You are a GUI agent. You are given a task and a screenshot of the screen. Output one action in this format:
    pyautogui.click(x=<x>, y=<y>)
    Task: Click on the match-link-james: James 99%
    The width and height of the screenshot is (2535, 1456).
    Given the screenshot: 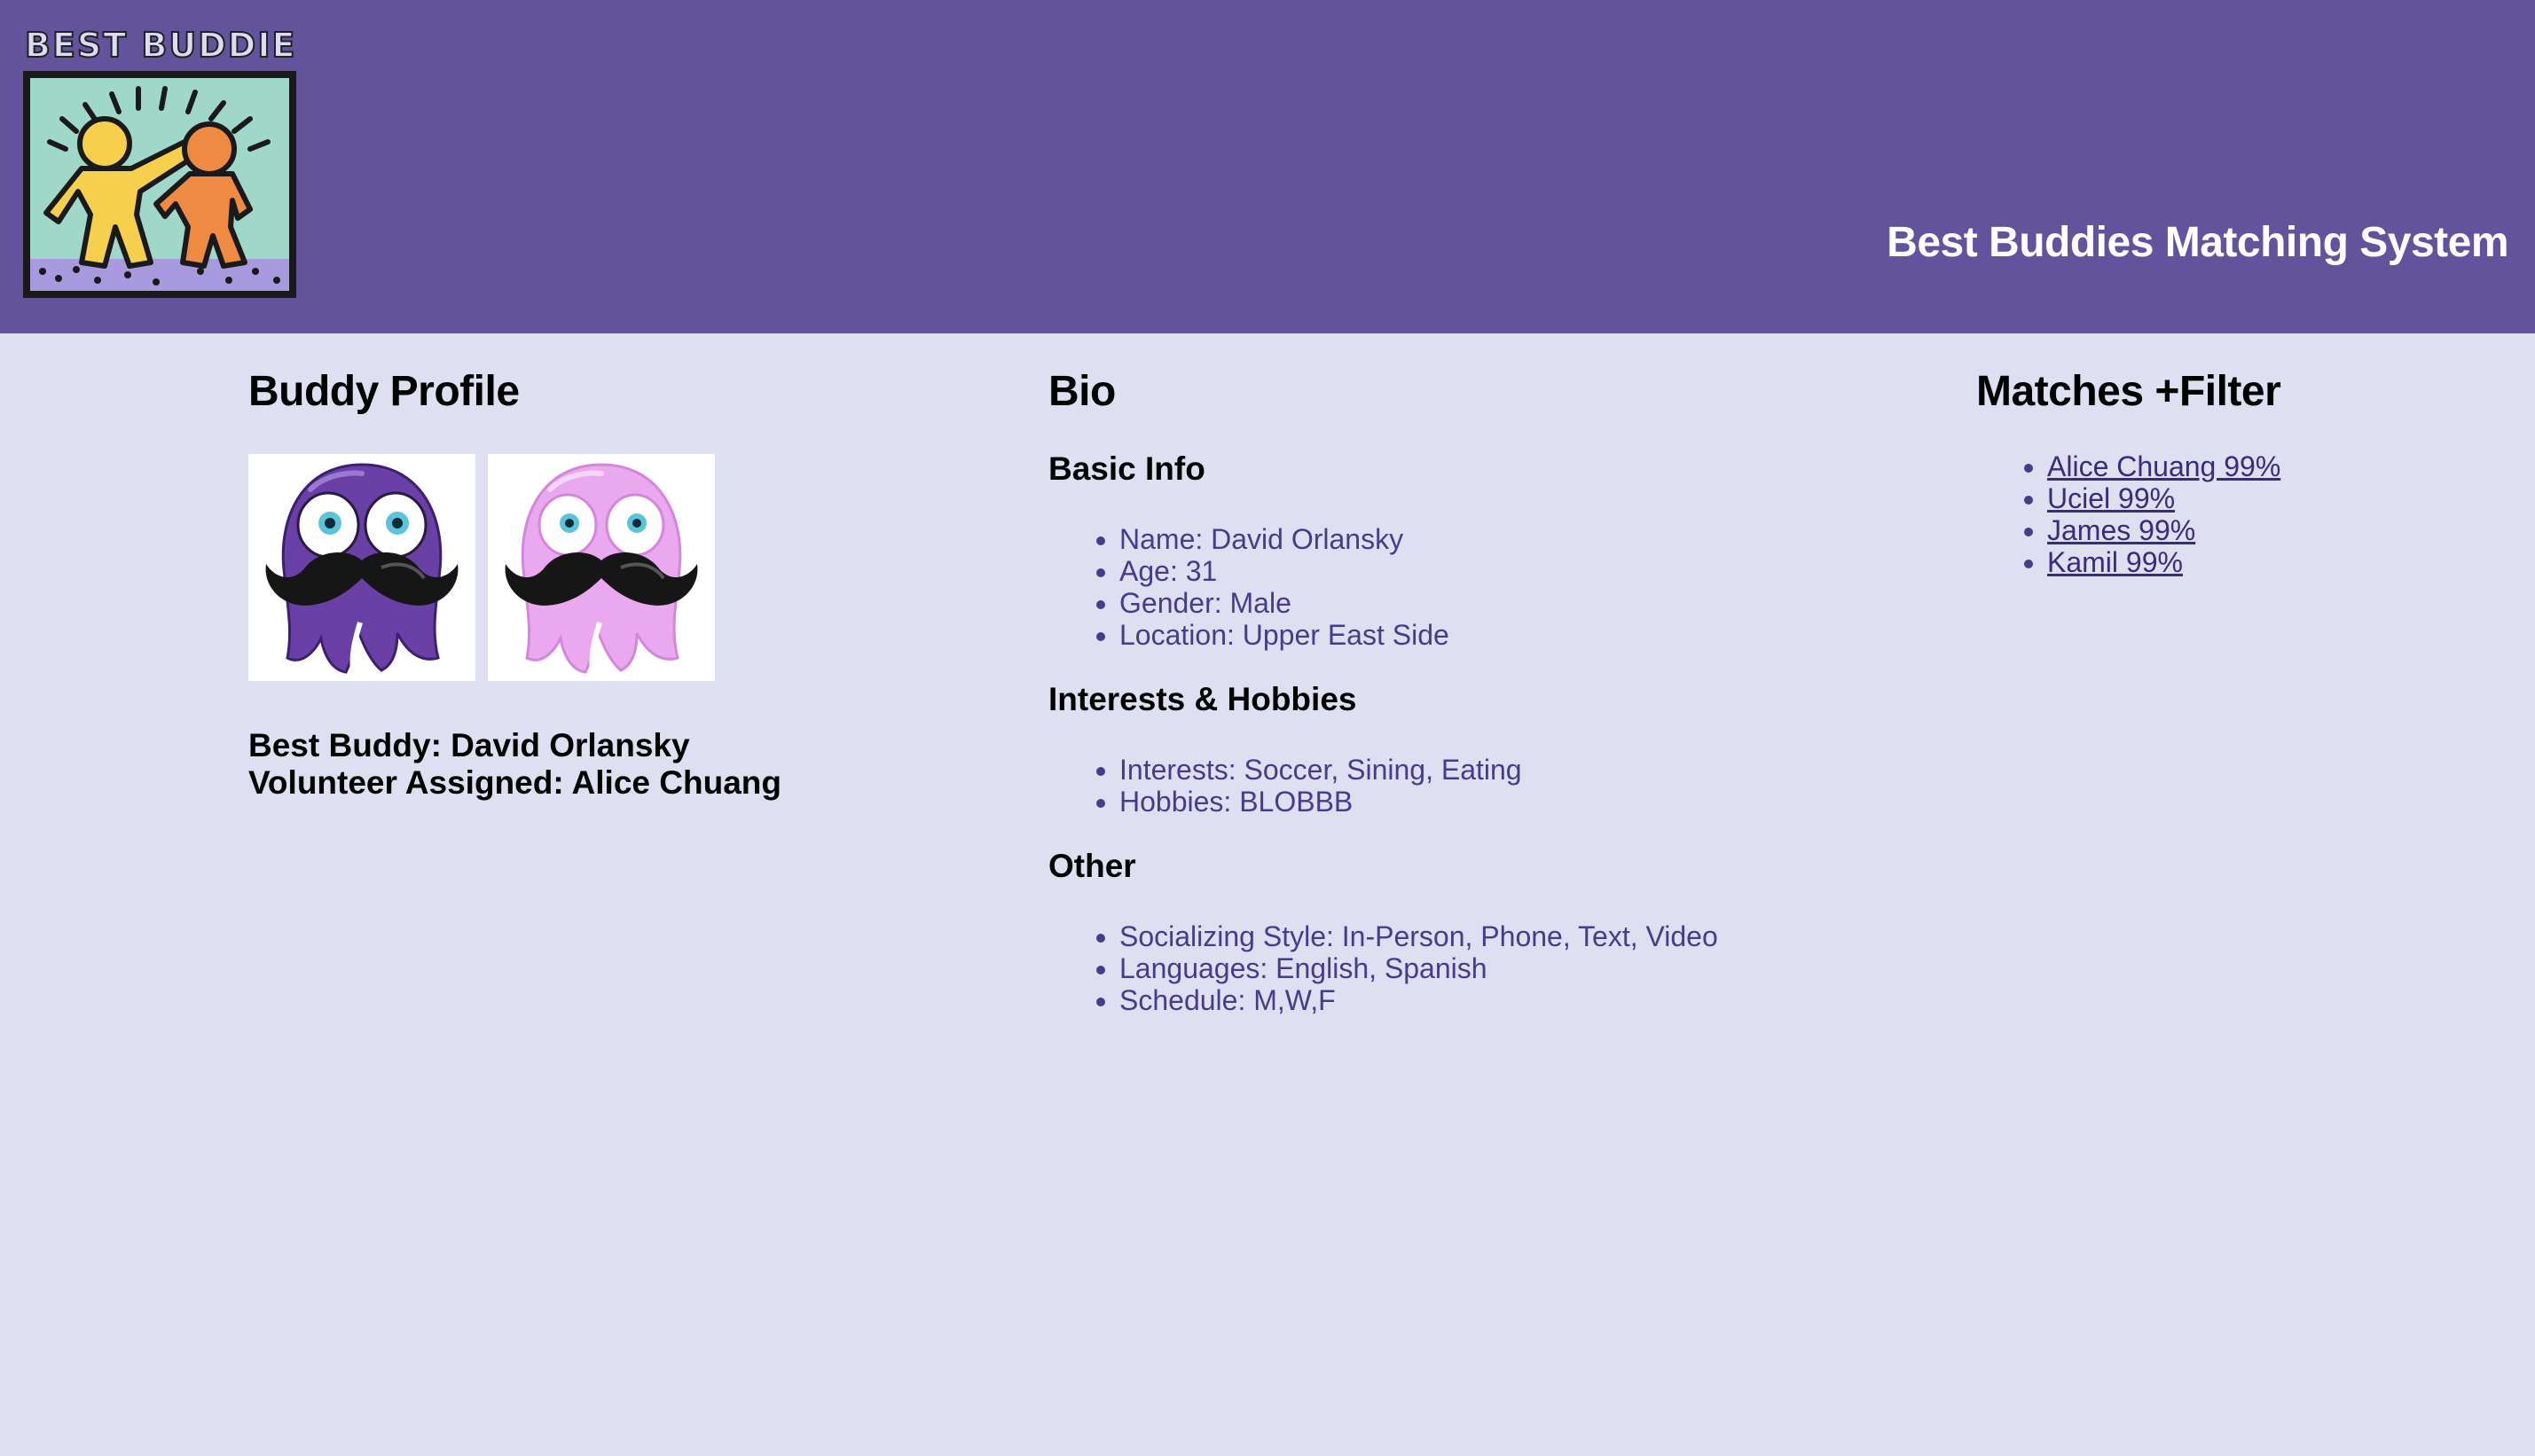 What is the action you would take?
    pyautogui.click(x=2121, y=530)
    